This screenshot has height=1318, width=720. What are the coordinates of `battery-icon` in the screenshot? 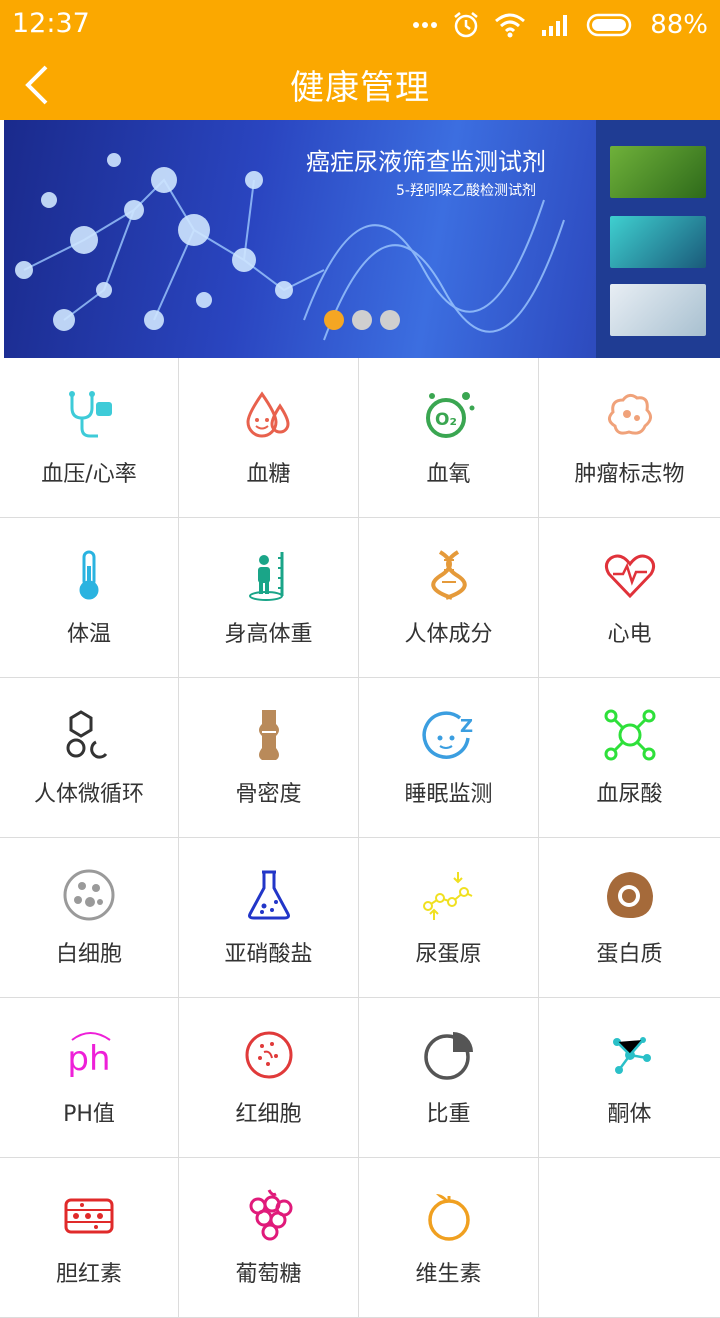 It's located at (609, 25).